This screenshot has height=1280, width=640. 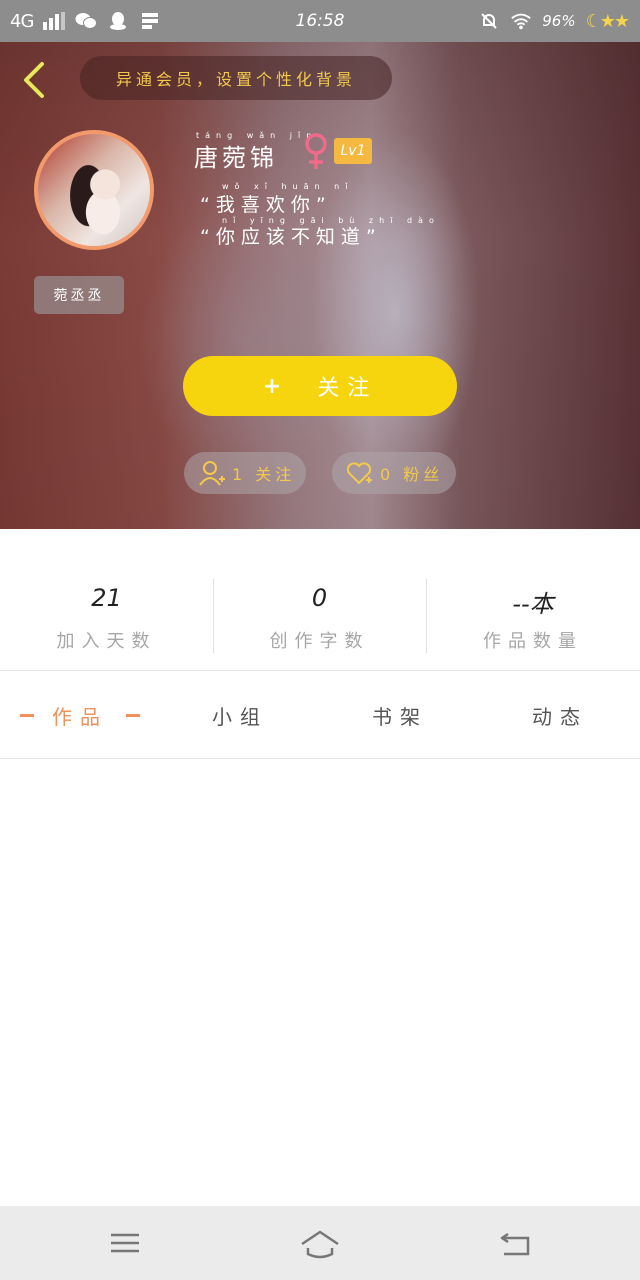 I want to click on add-user-icon, so click(x=212, y=473).